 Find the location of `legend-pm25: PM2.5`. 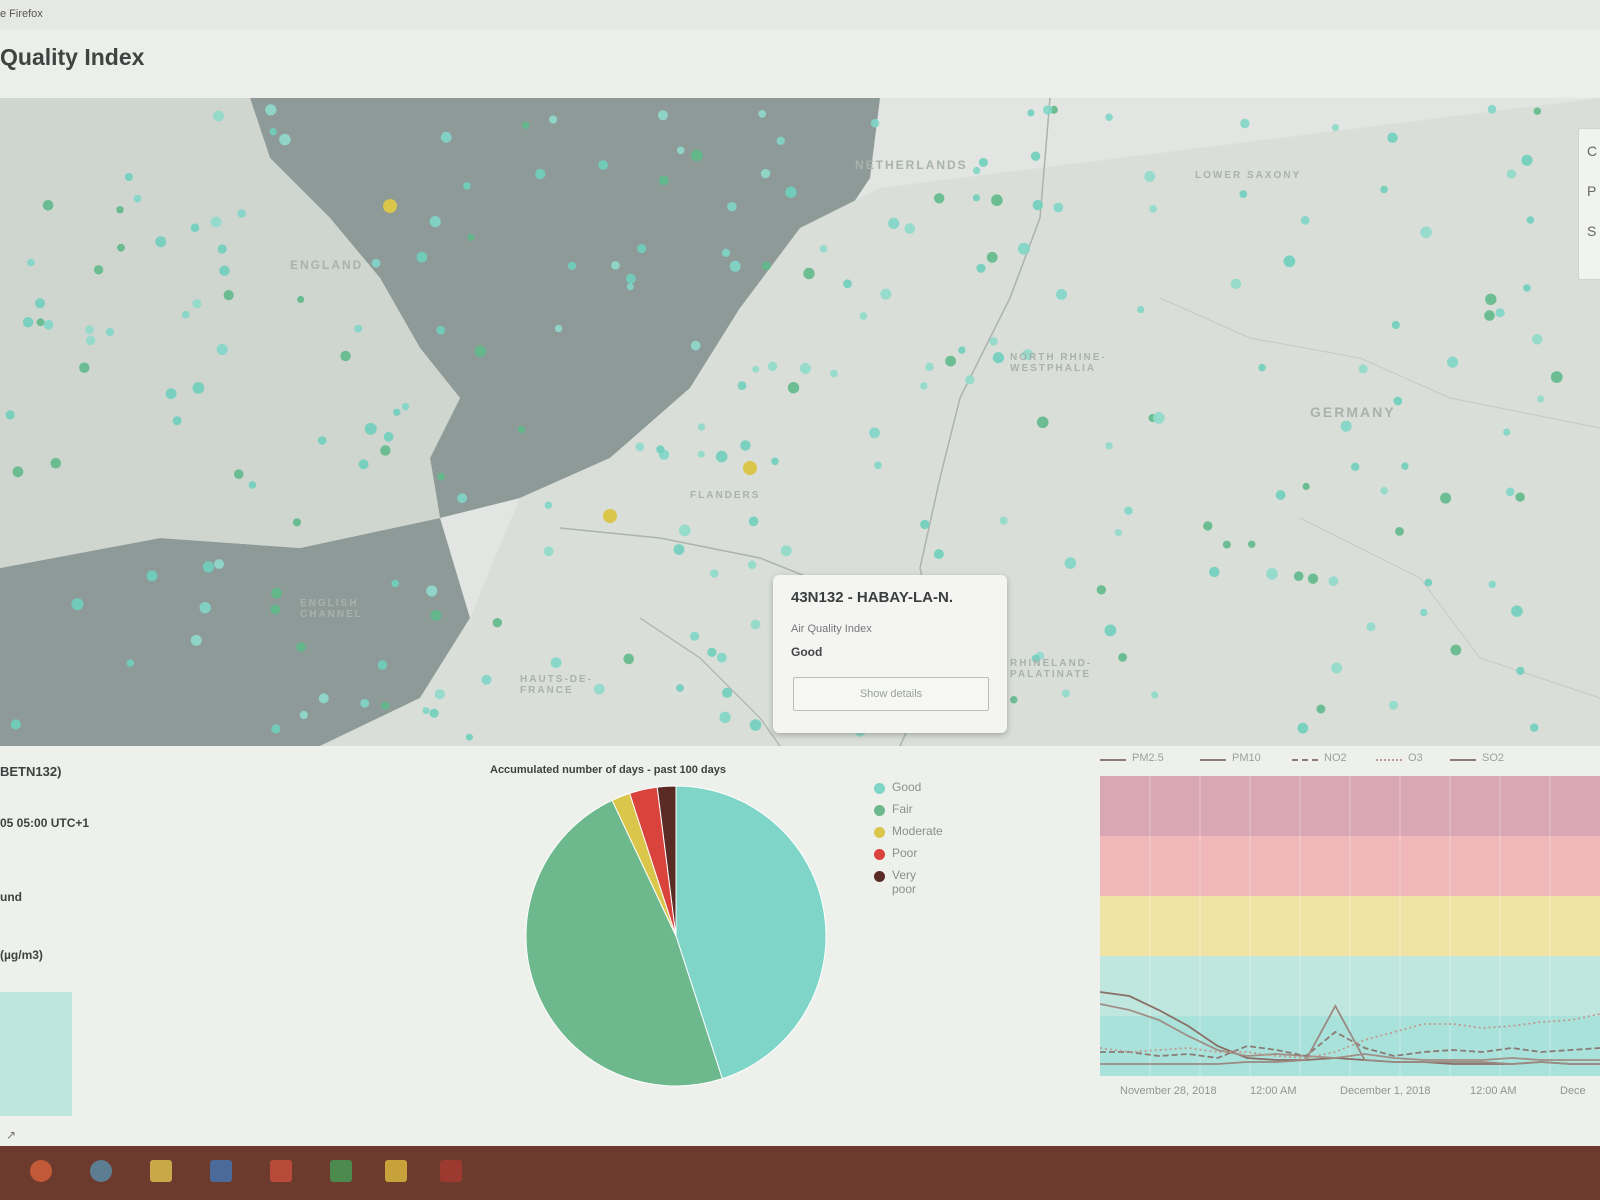

legend-pm25: PM2.5 is located at coordinates (1148, 758).